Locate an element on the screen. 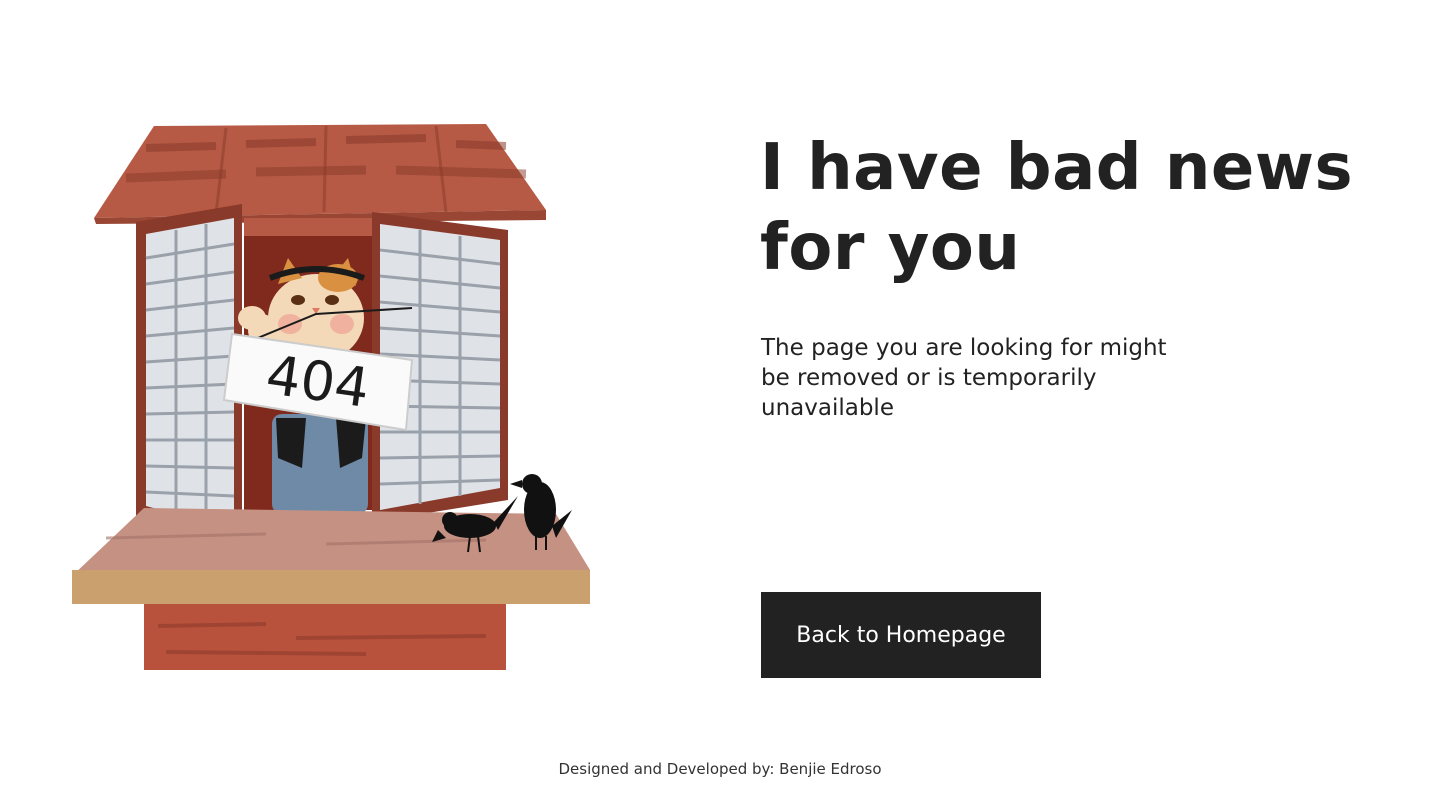  balcony is located at coordinates (331, 589).